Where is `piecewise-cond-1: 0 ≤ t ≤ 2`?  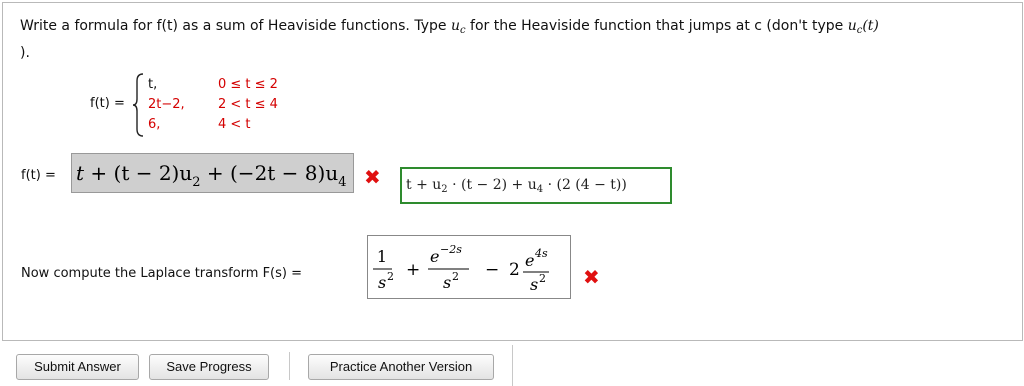
piecewise-cond-1: 0 ≤ t ≤ 2 is located at coordinates (248, 84).